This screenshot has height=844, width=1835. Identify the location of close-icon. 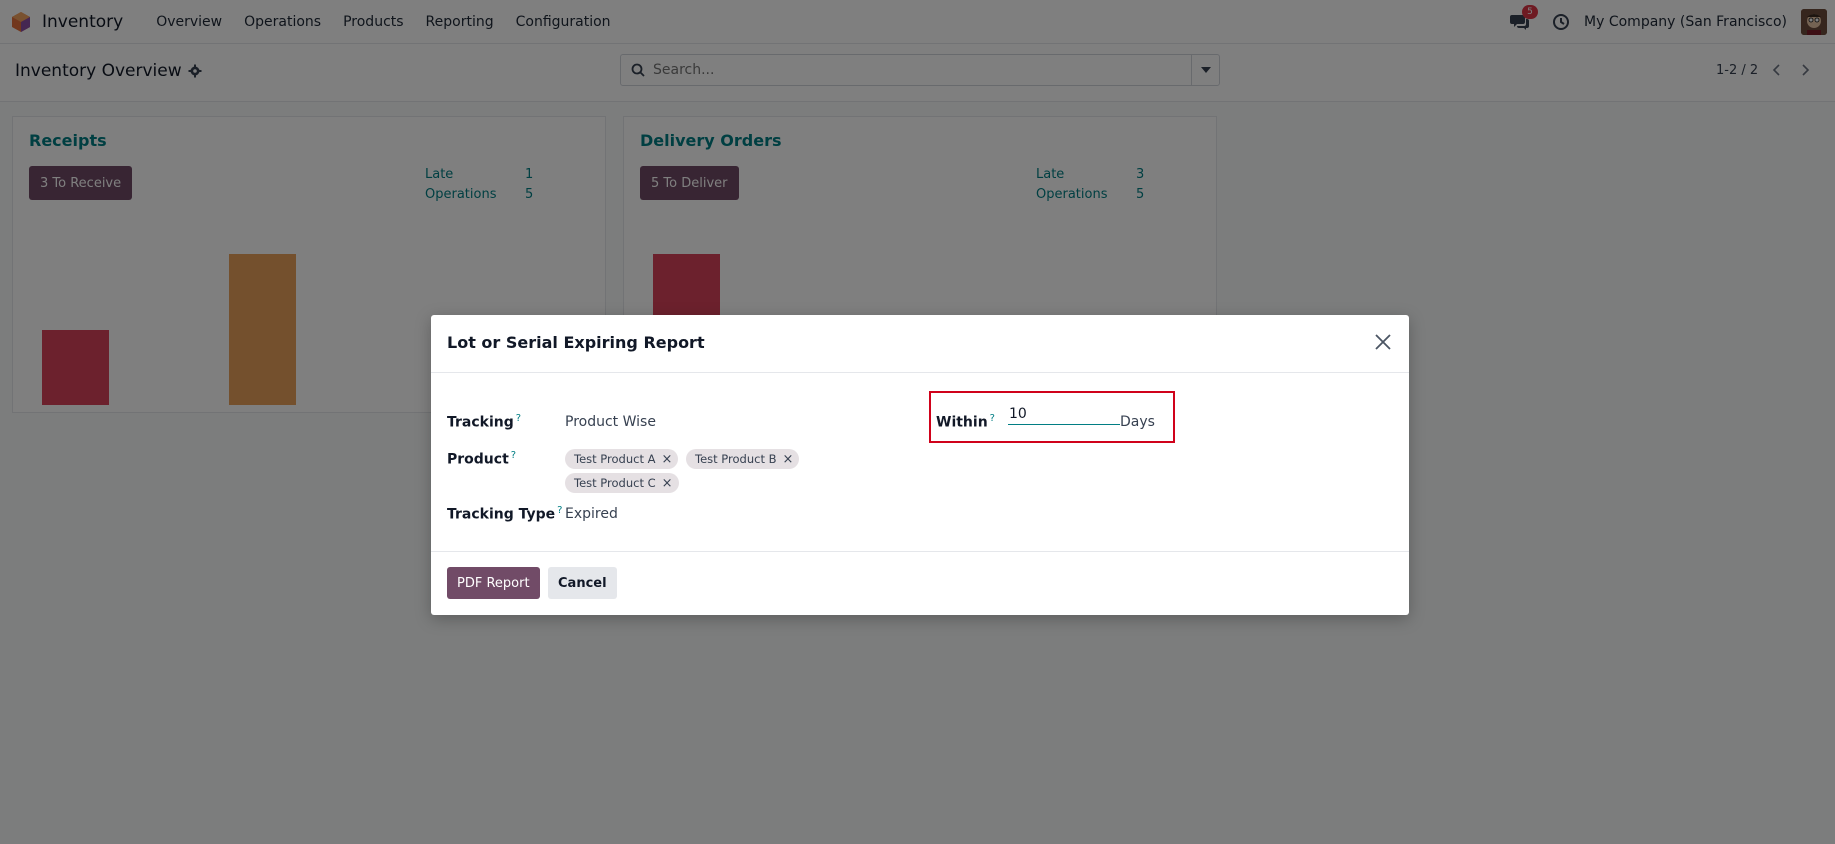
(1383, 342).